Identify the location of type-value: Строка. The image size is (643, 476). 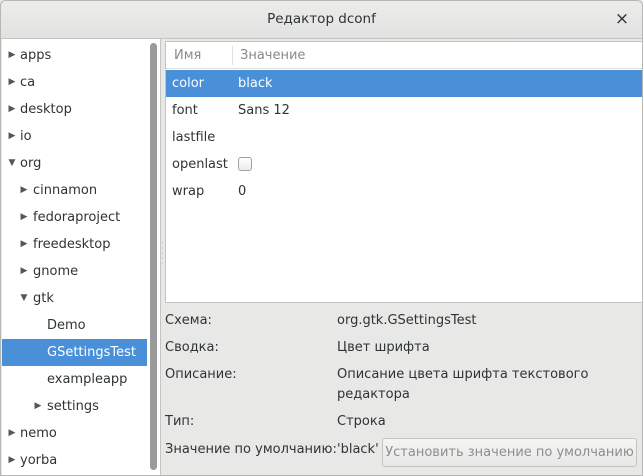
(361, 421).